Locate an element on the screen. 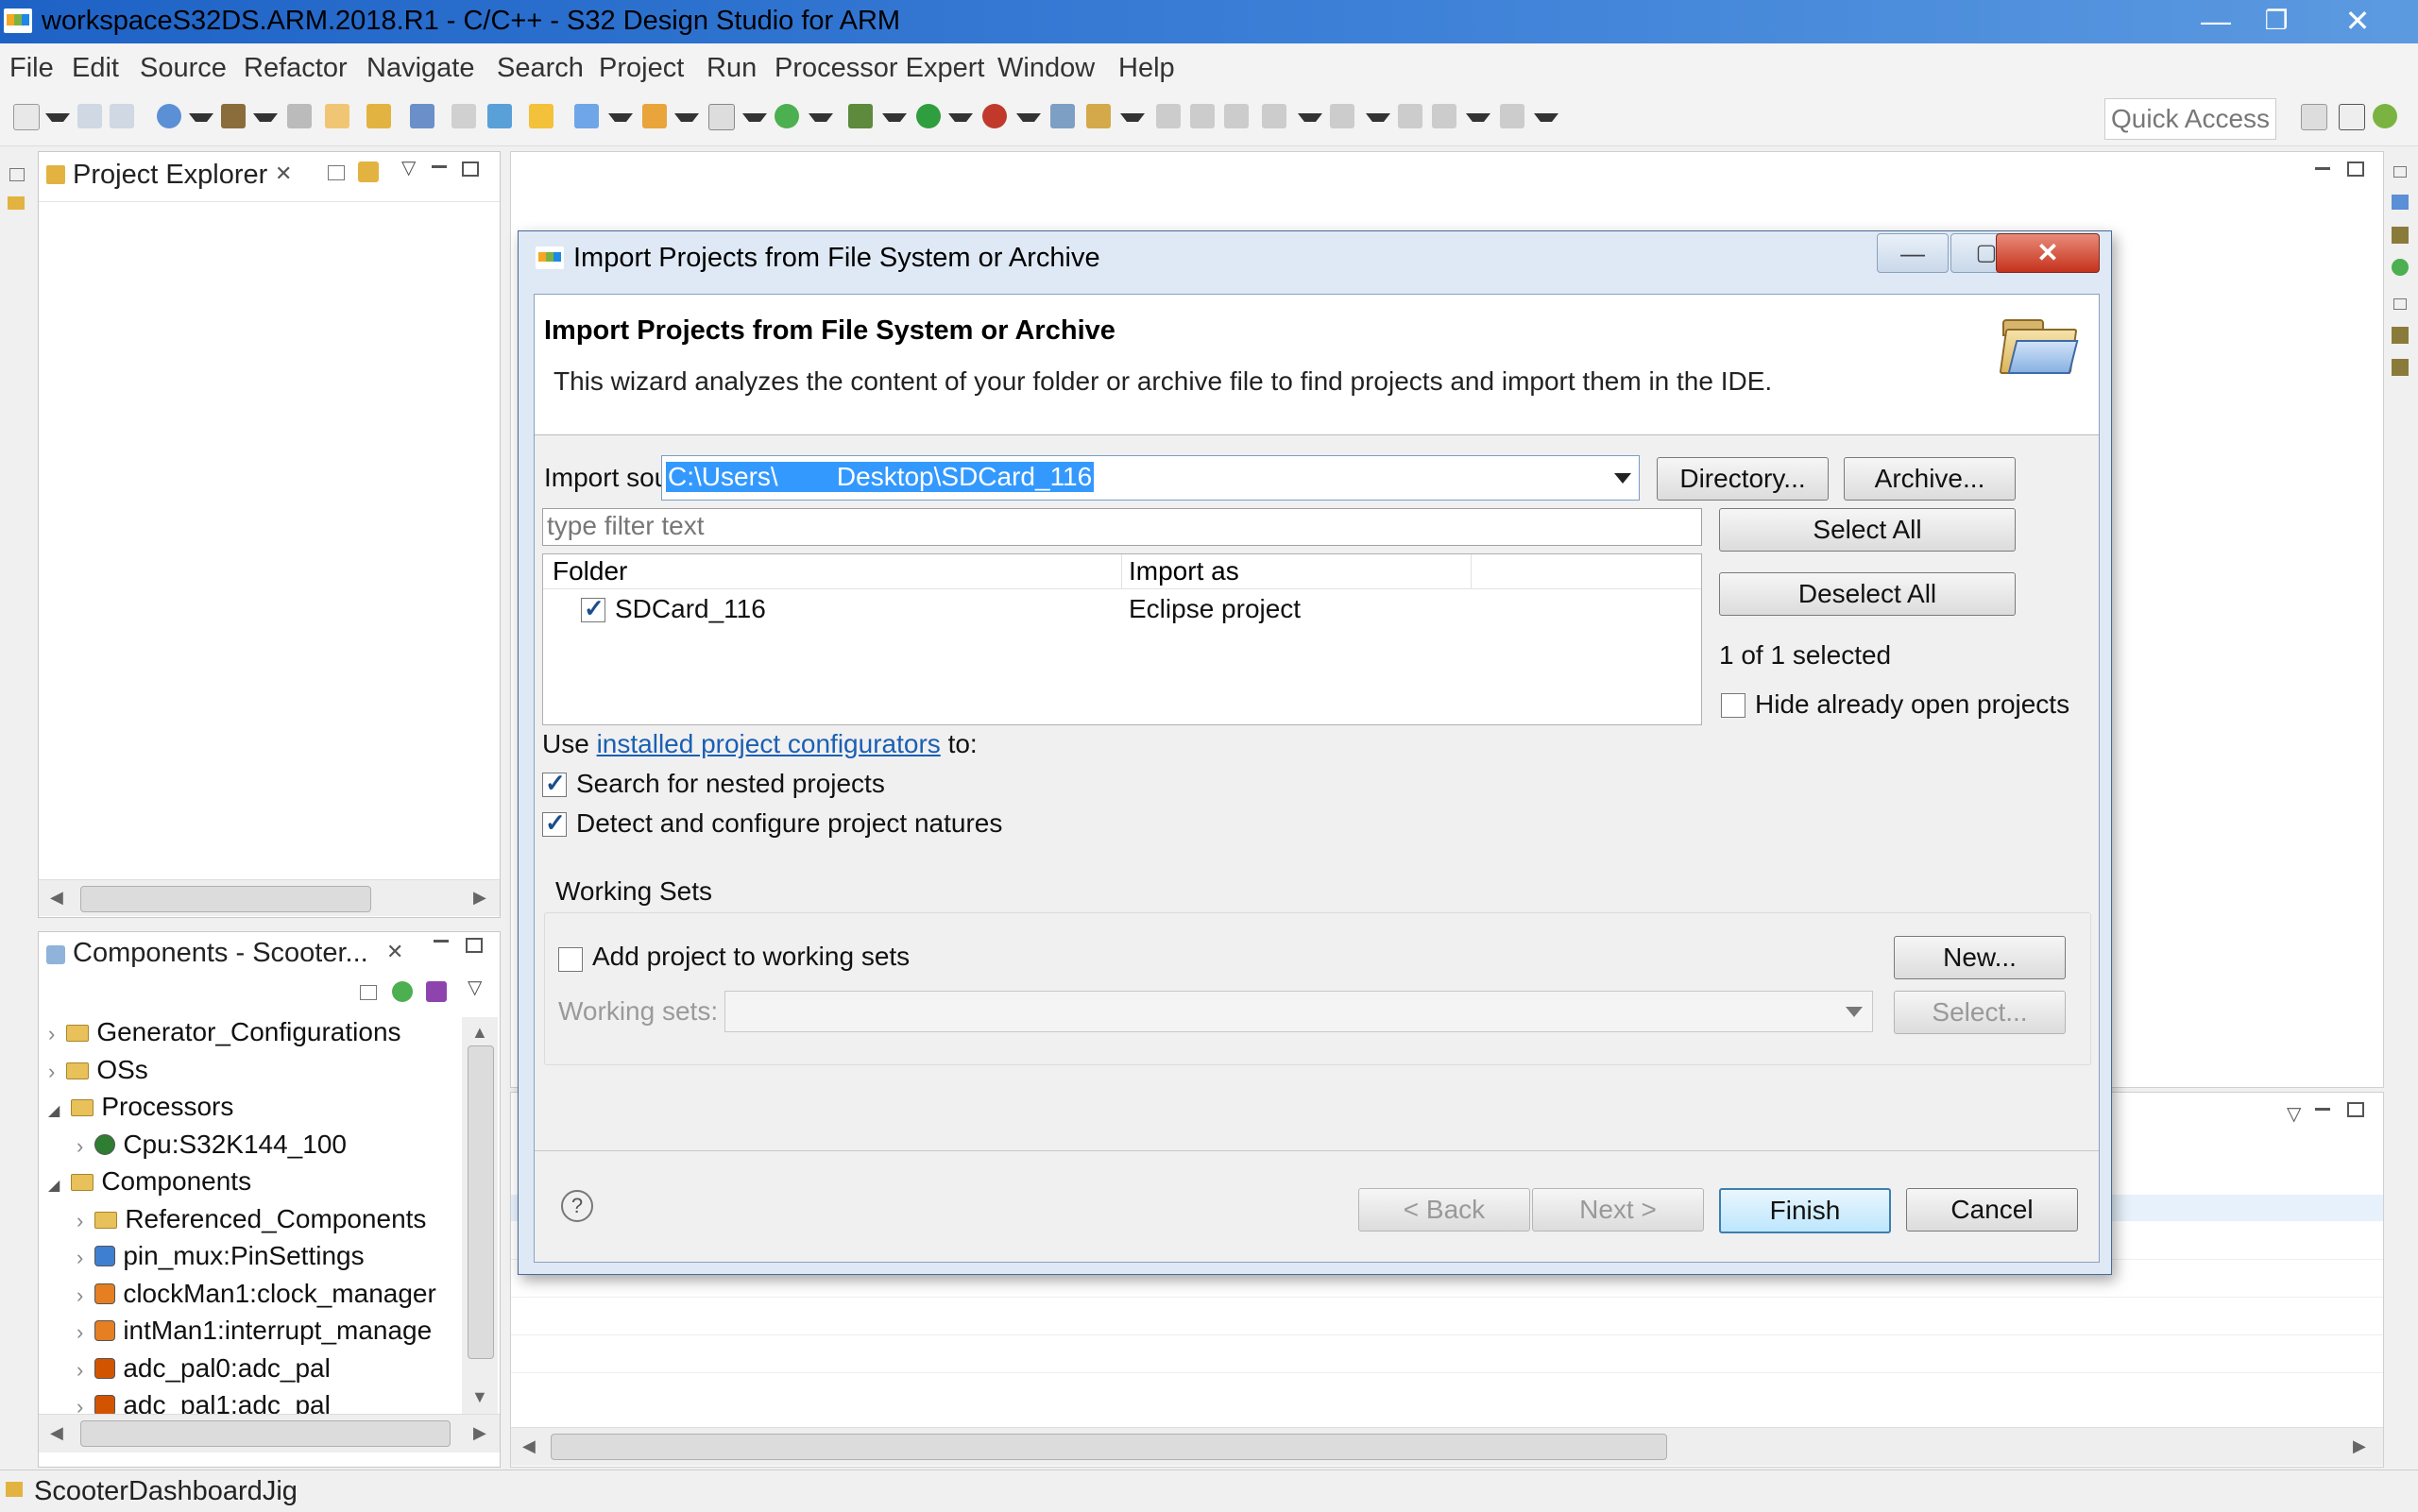 This screenshot has width=2418, height=1512. external-tools-icon is located at coordinates (995, 116).